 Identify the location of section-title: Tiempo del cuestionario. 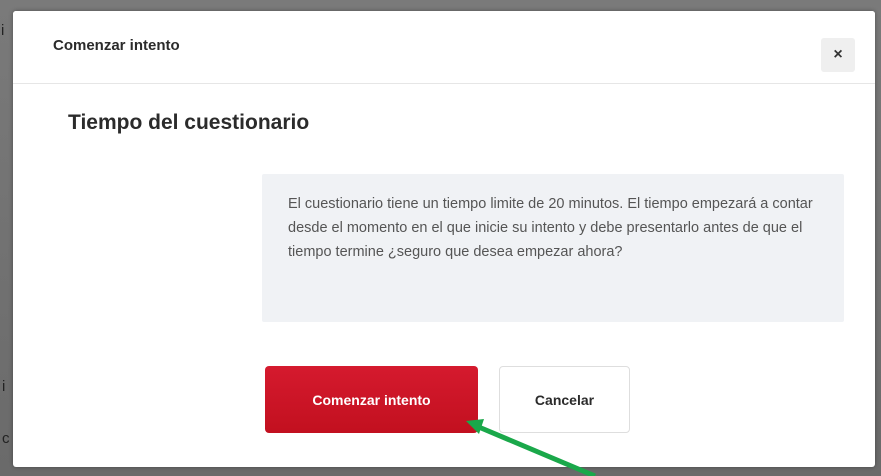
(189, 122).